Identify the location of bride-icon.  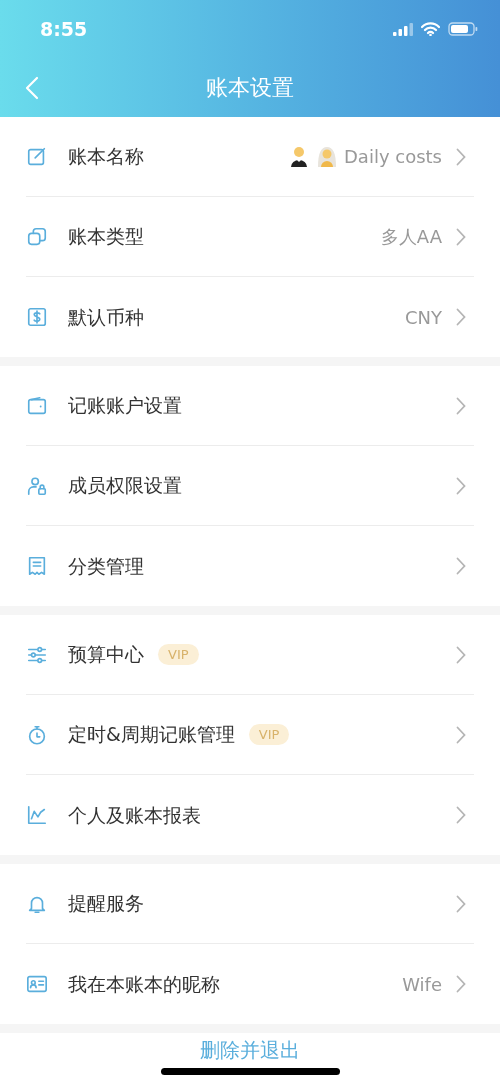
(327, 156).